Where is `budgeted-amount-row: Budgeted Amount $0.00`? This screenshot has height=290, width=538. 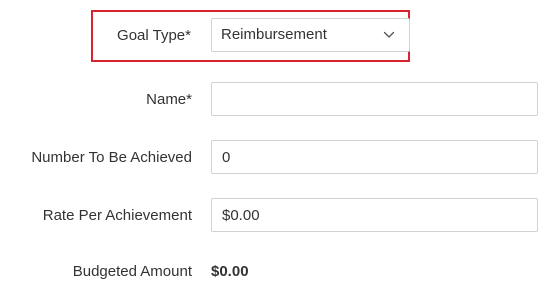
budgeted-amount-row: Budgeted Amount $0.00 is located at coordinates (269, 272).